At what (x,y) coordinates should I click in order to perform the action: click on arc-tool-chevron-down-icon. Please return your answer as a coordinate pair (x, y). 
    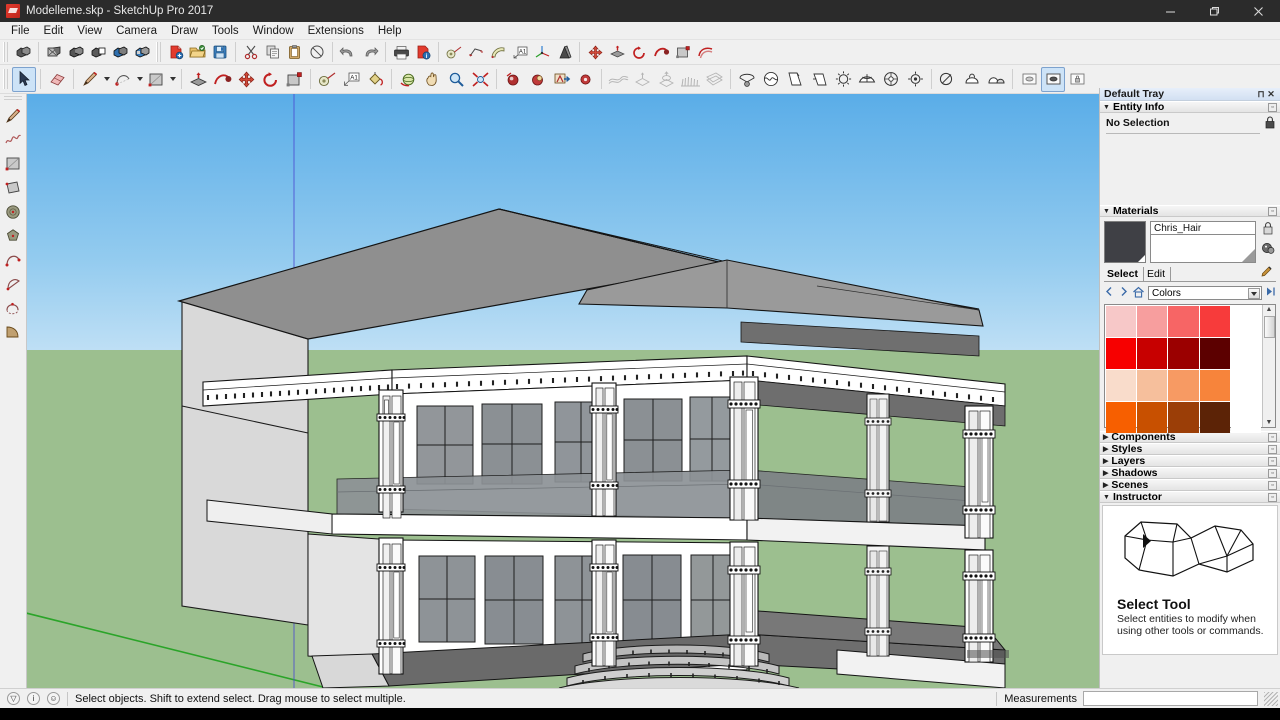
    Looking at the image, I should click on (139, 79).